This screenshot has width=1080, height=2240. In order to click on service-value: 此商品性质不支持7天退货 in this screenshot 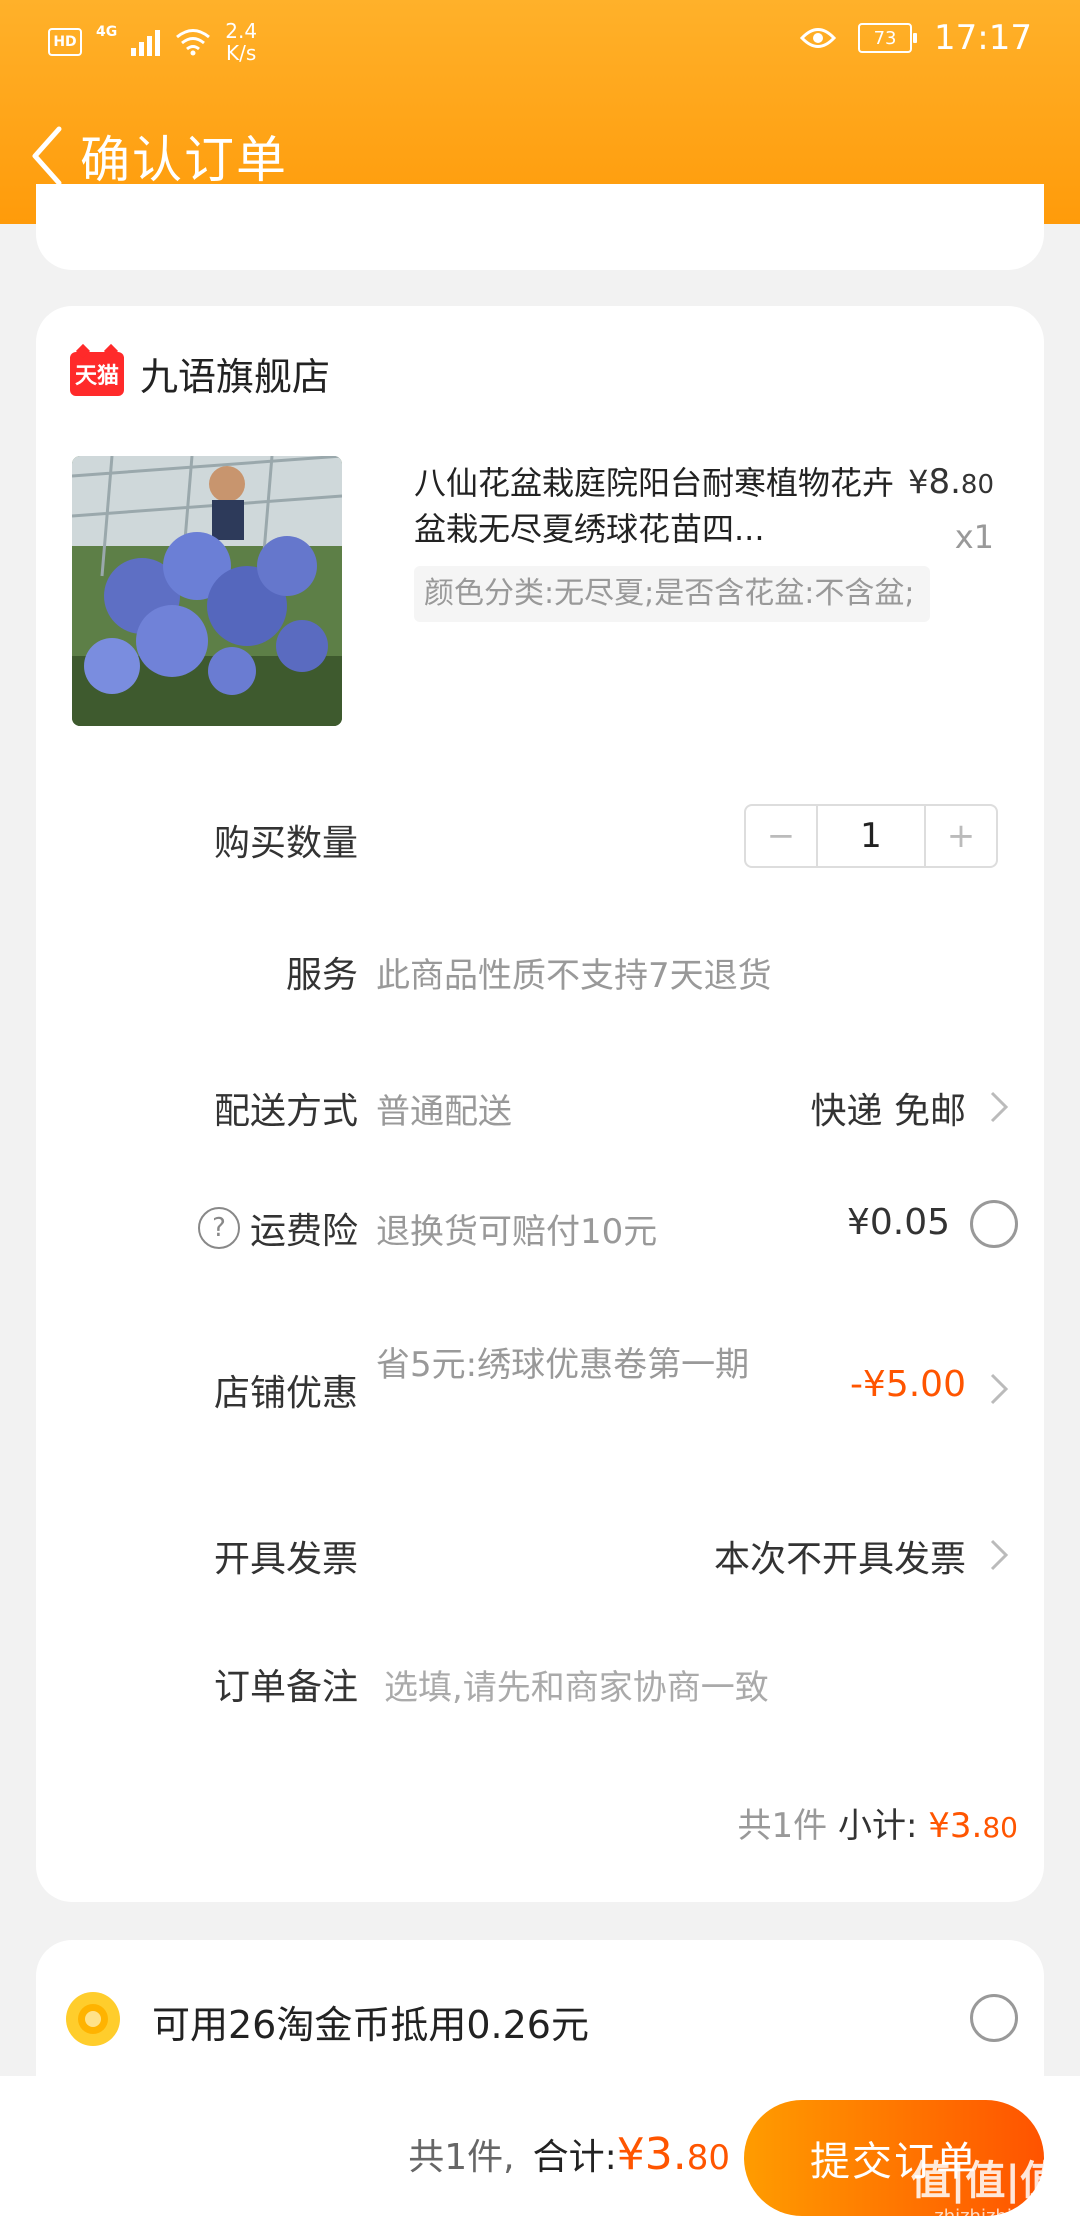, I will do `click(574, 976)`.